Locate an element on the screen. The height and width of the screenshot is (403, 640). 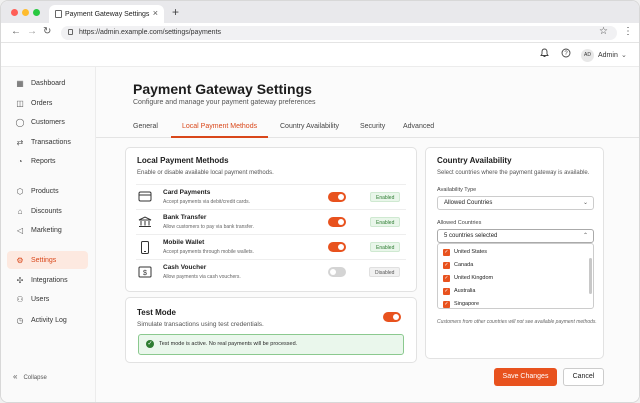
bell-icon is located at coordinates (544, 54).